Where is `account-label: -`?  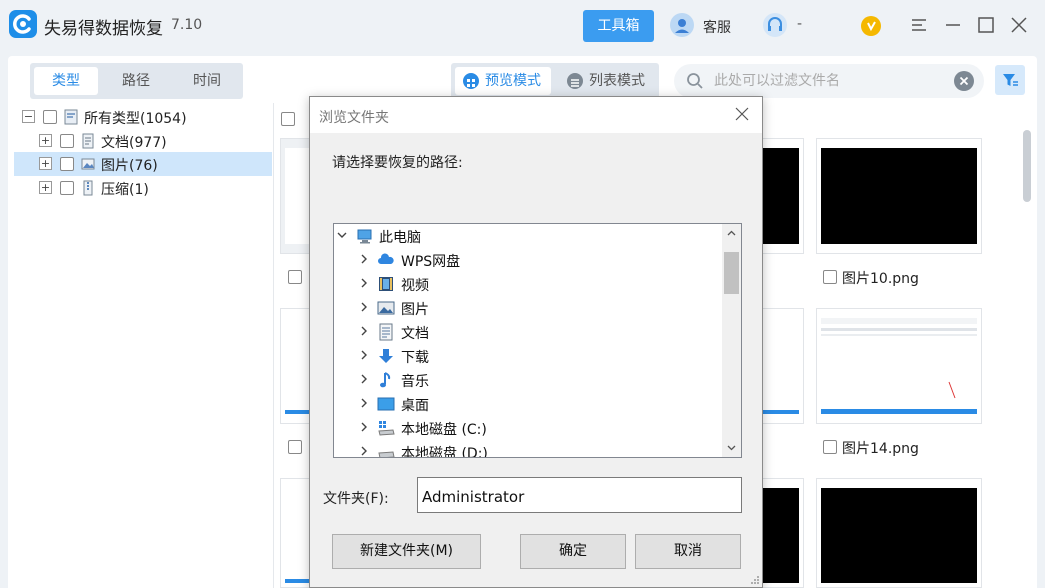 account-label: - is located at coordinates (800, 24).